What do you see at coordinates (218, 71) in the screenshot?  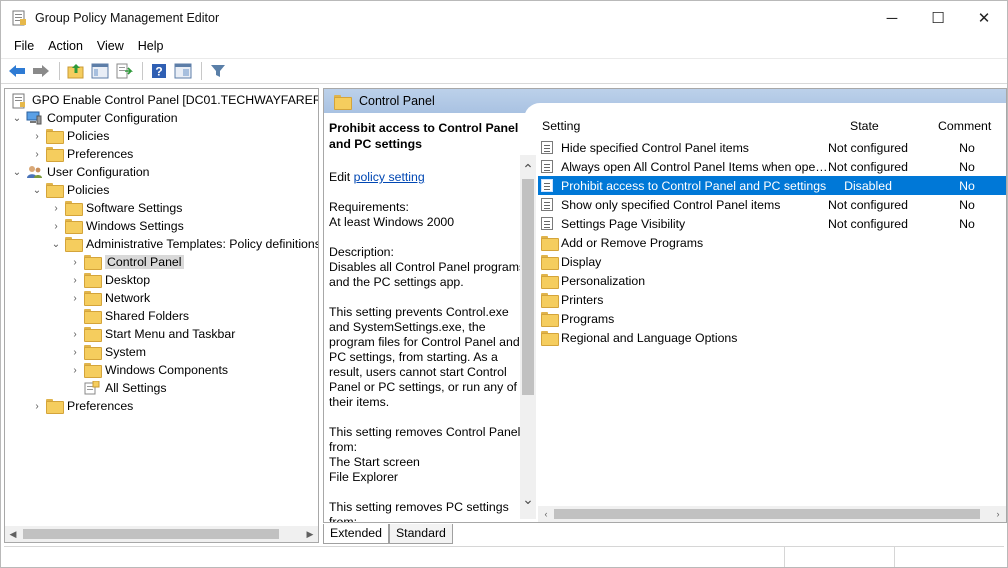 I see `filter-icon` at bounding box center [218, 71].